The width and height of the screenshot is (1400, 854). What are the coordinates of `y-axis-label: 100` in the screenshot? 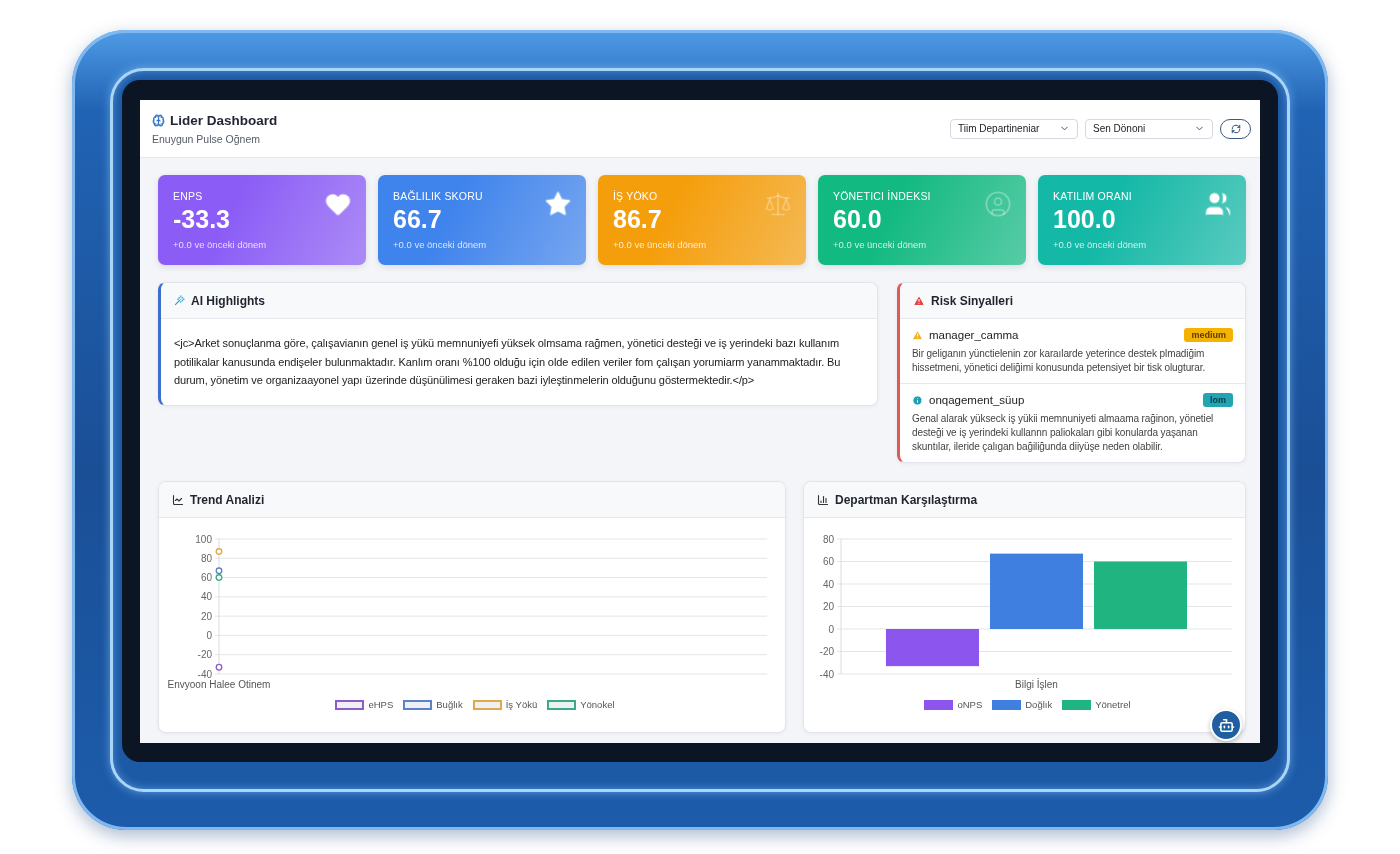 It's located at (203, 539).